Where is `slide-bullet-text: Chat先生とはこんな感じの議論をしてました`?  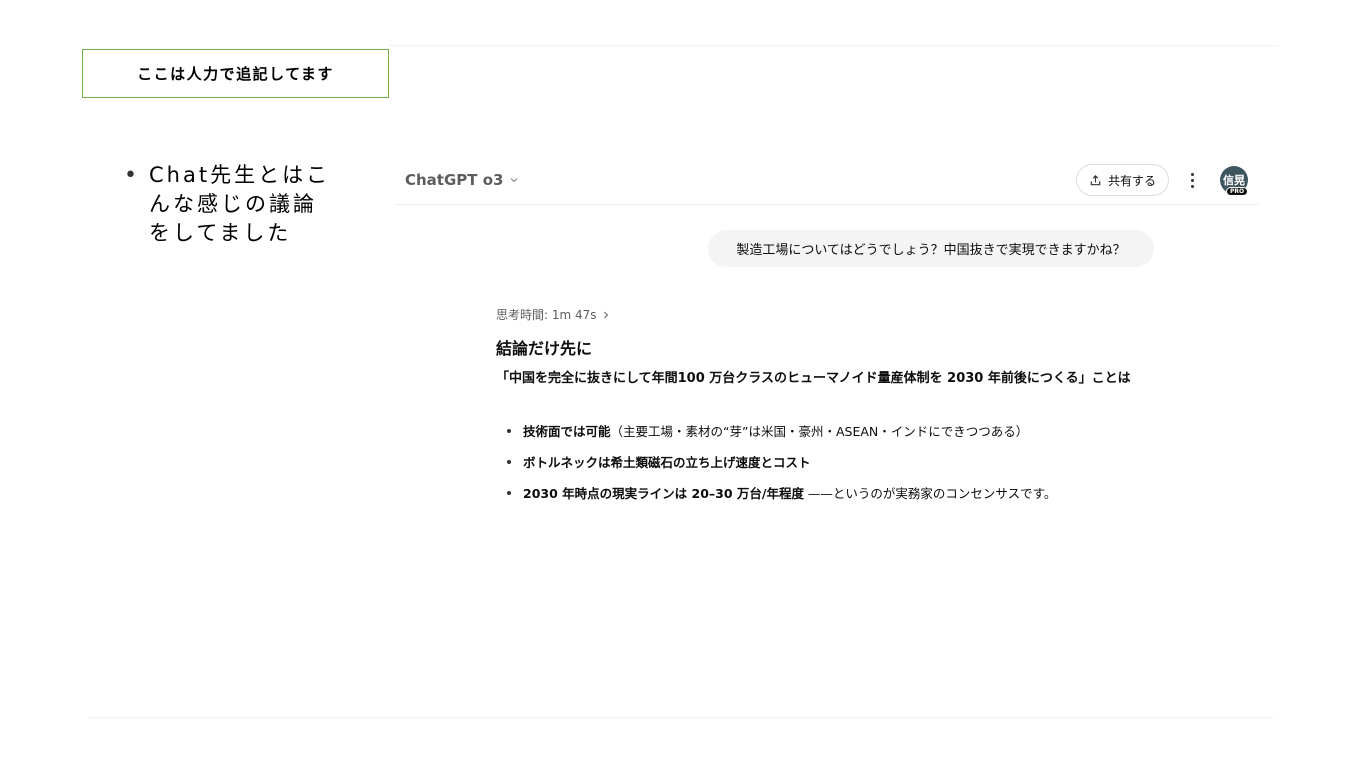 slide-bullet-text: Chat先生とはこんな感じの議論をしてました is located at coordinates (240, 204).